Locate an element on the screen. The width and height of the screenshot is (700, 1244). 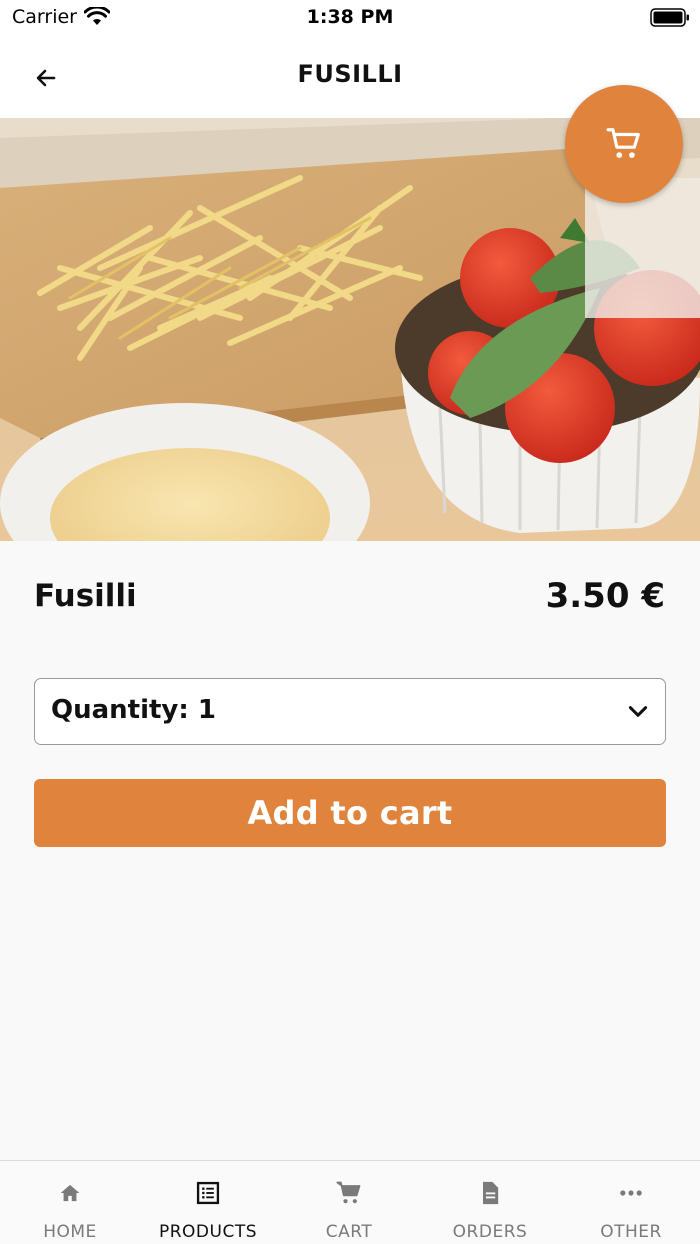
page-title: FUSILLI is located at coordinates (350, 74).